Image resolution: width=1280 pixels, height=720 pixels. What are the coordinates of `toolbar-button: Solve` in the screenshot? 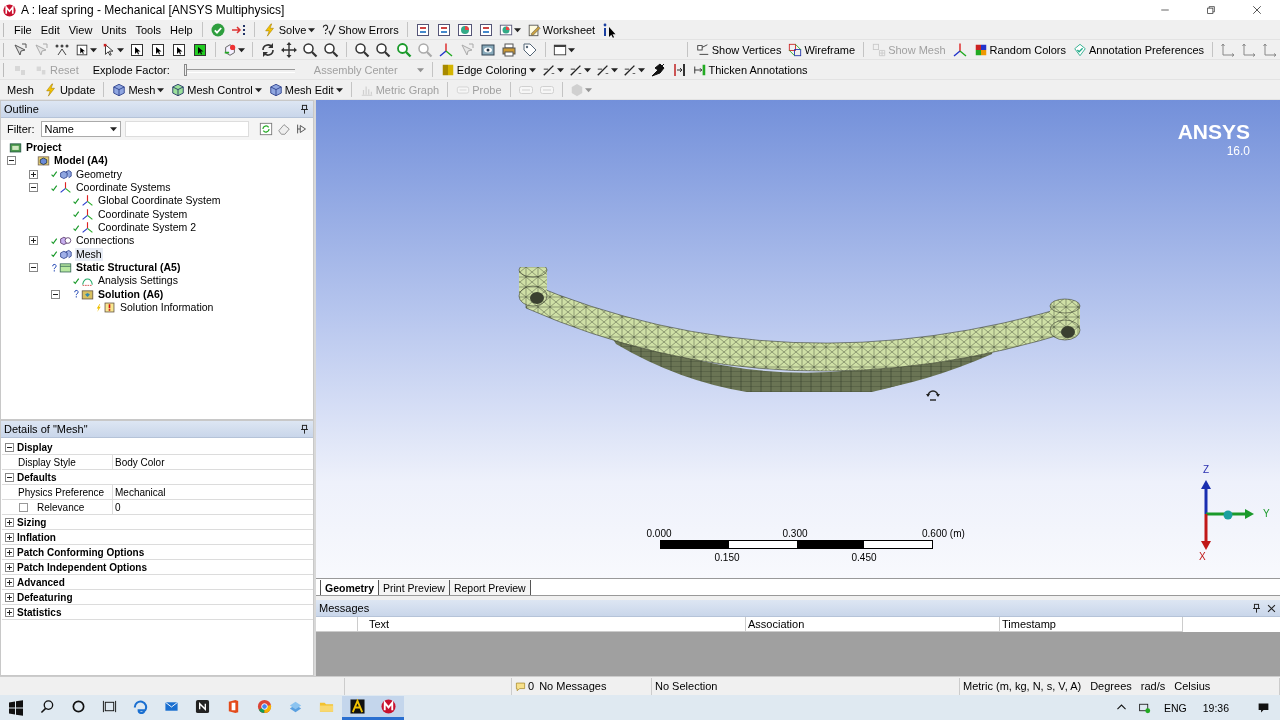 It's located at (289, 29).